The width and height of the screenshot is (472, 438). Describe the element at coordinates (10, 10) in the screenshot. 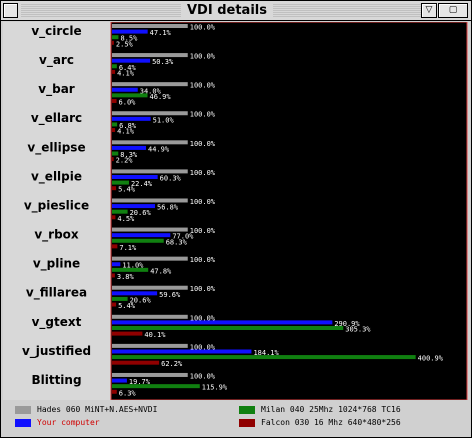

I see `close-button` at that location.